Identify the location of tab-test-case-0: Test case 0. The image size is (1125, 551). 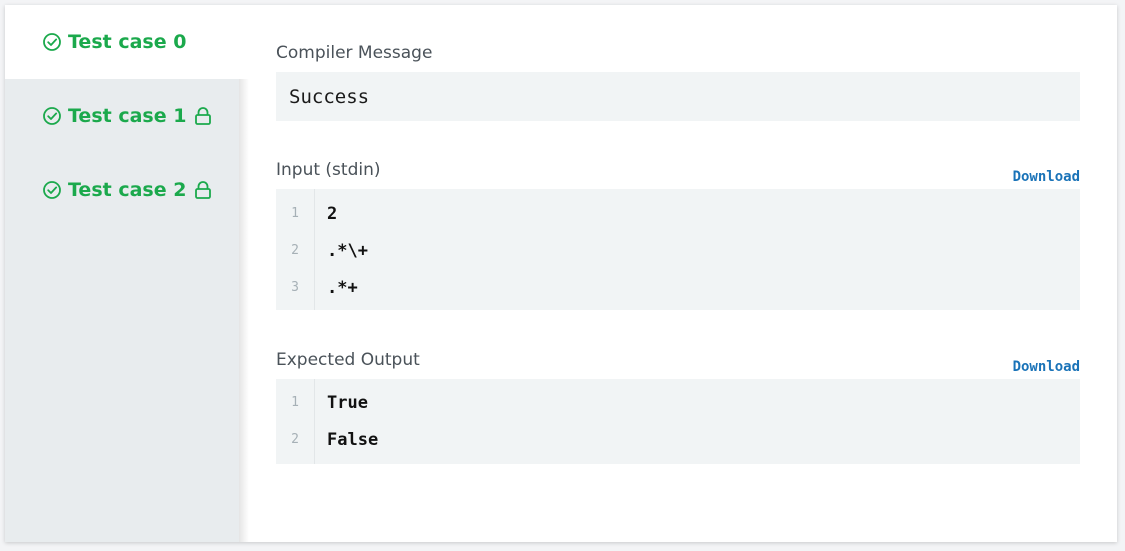
(122, 42).